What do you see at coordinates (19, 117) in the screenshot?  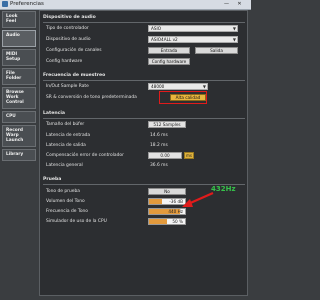 I see `sidebar-item-cpu: CPU` at bounding box center [19, 117].